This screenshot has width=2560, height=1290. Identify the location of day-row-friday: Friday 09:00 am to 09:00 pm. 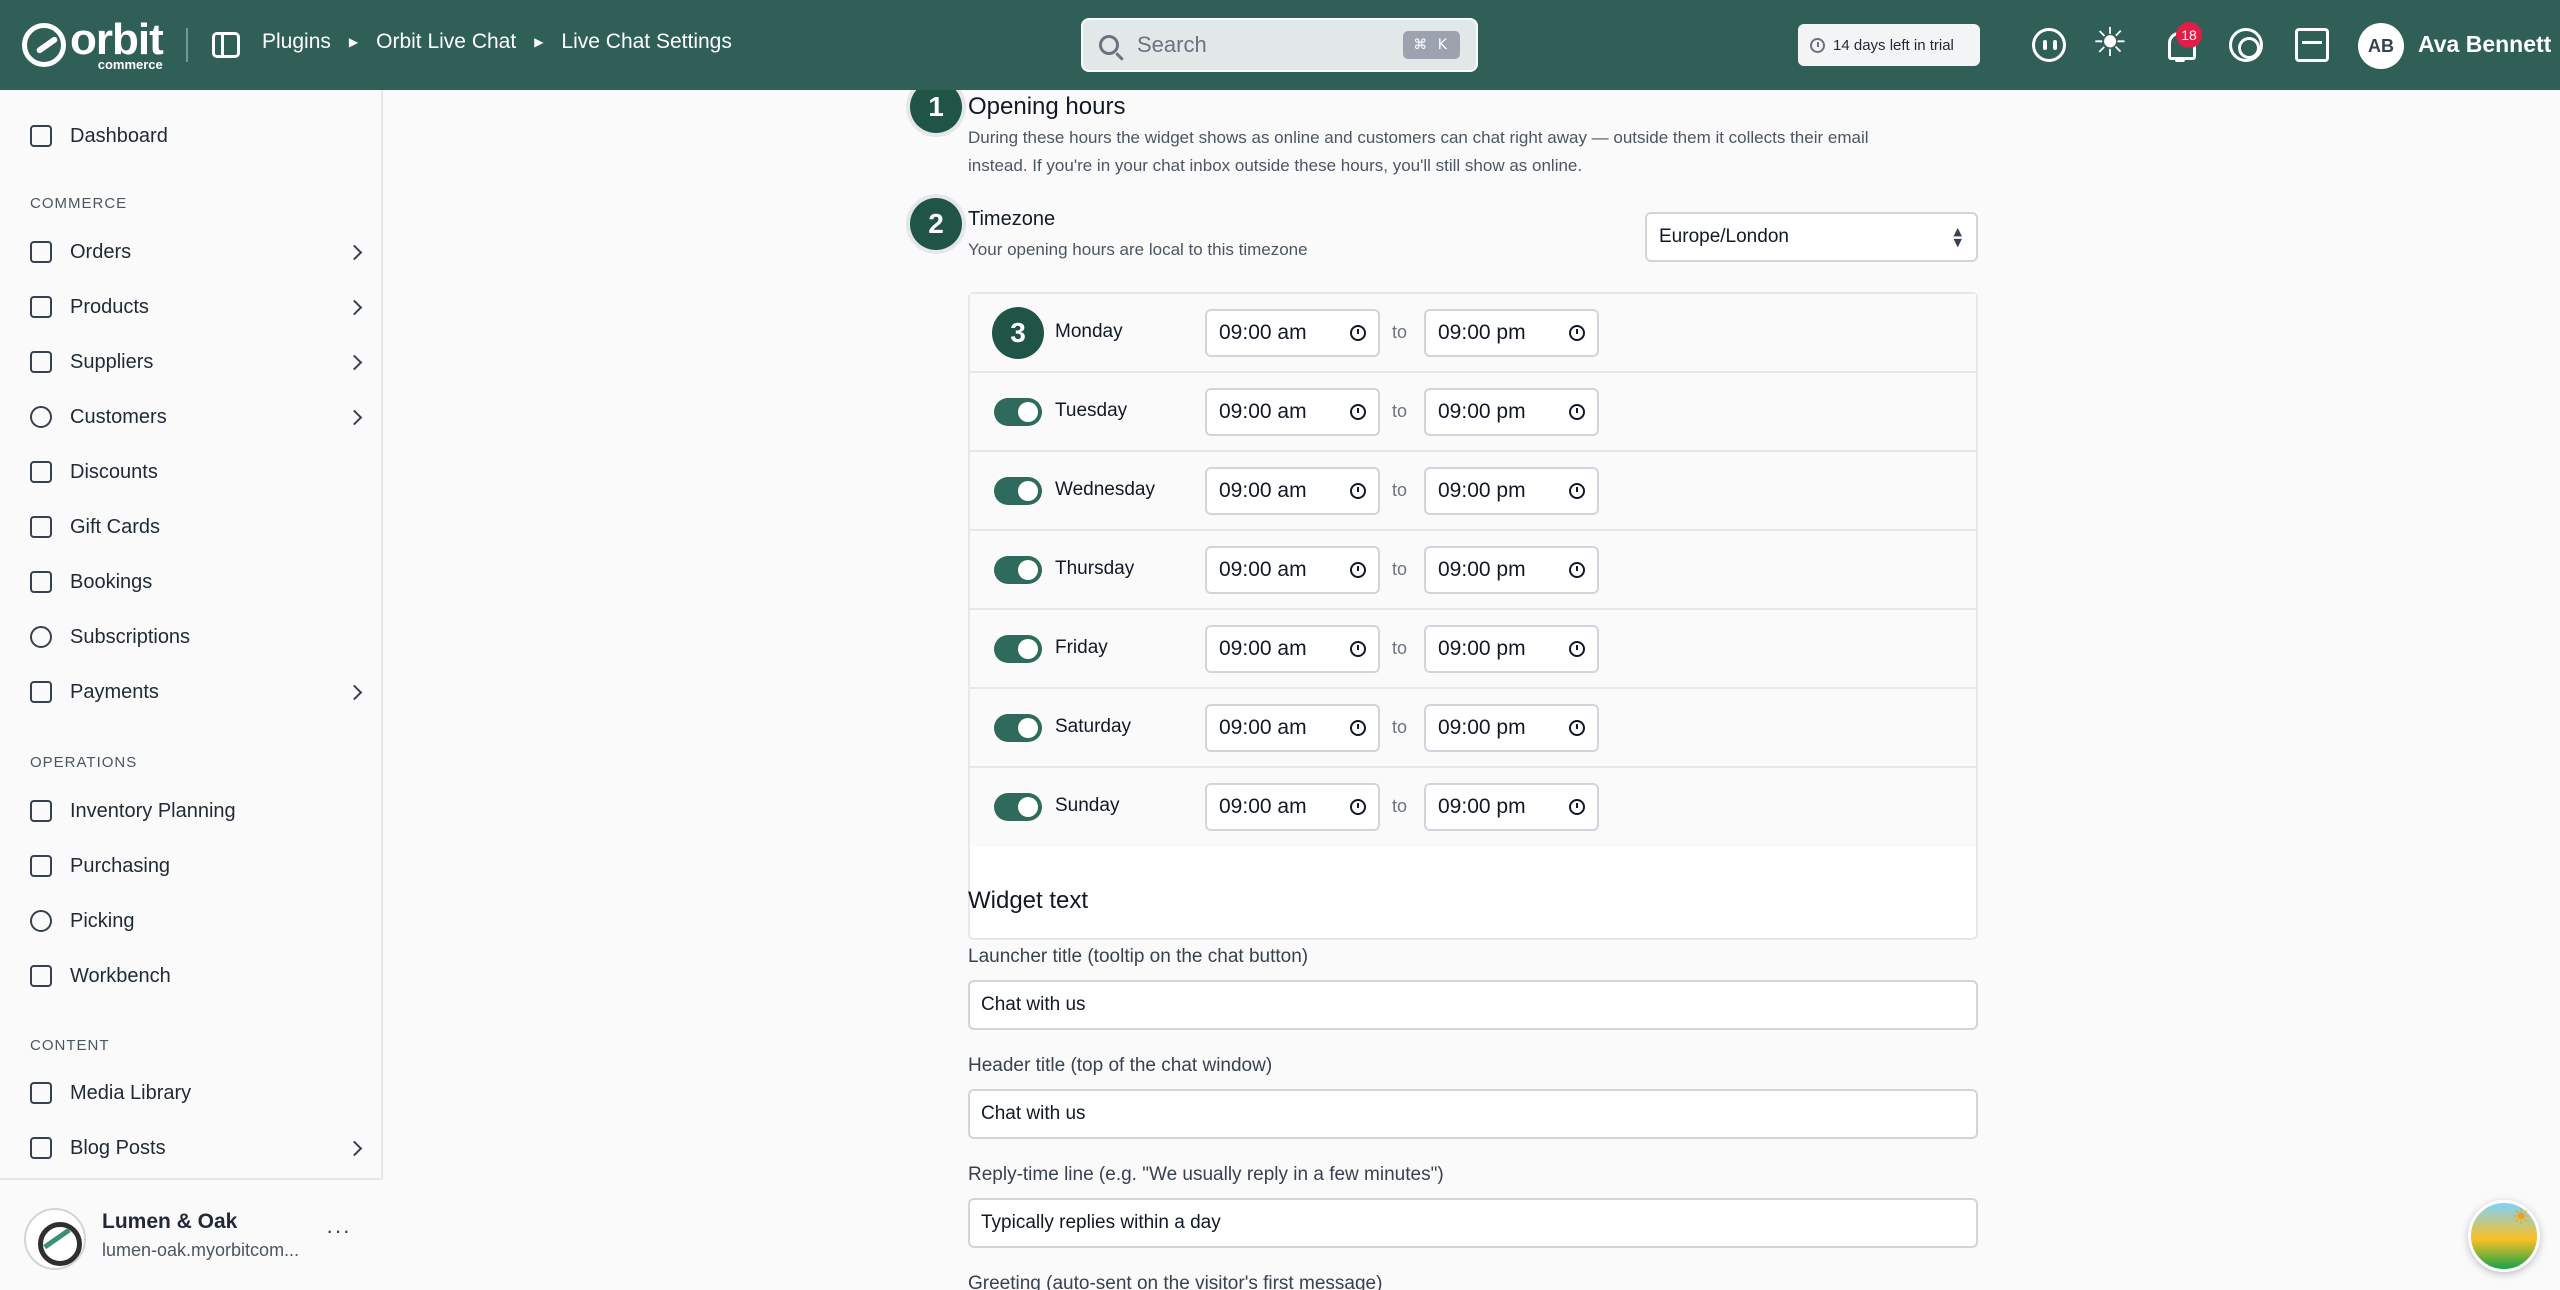
(1473, 649).